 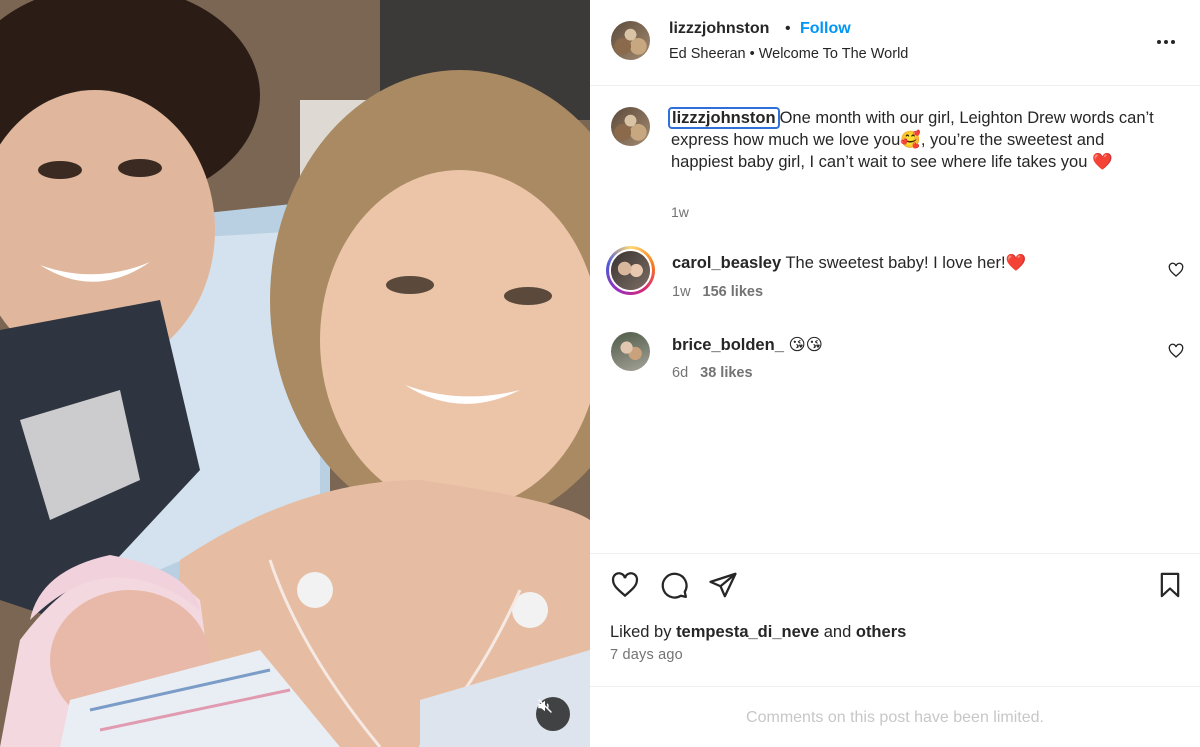 What do you see at coordinates (837, 632) in the screenshot?
I see `liked-by-and: and` at bounding box center [837, 632].